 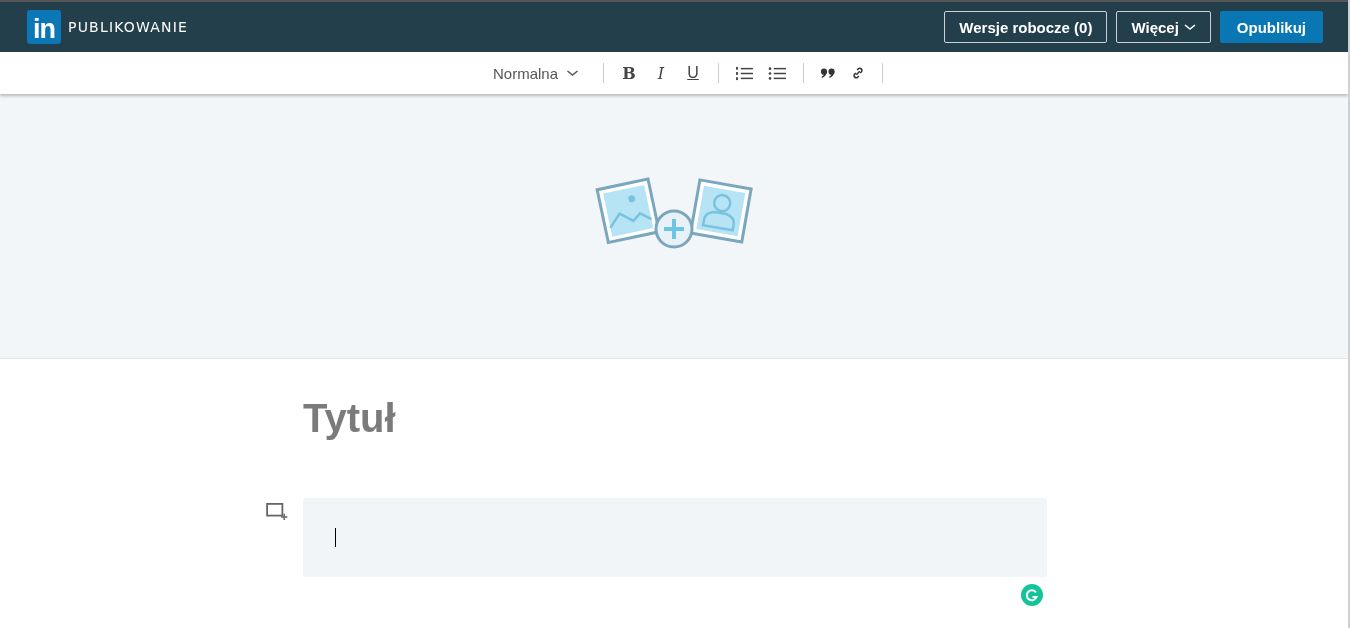 I want to click on app-title: PUBLIKOWANIE, so click(x=128, y=27).